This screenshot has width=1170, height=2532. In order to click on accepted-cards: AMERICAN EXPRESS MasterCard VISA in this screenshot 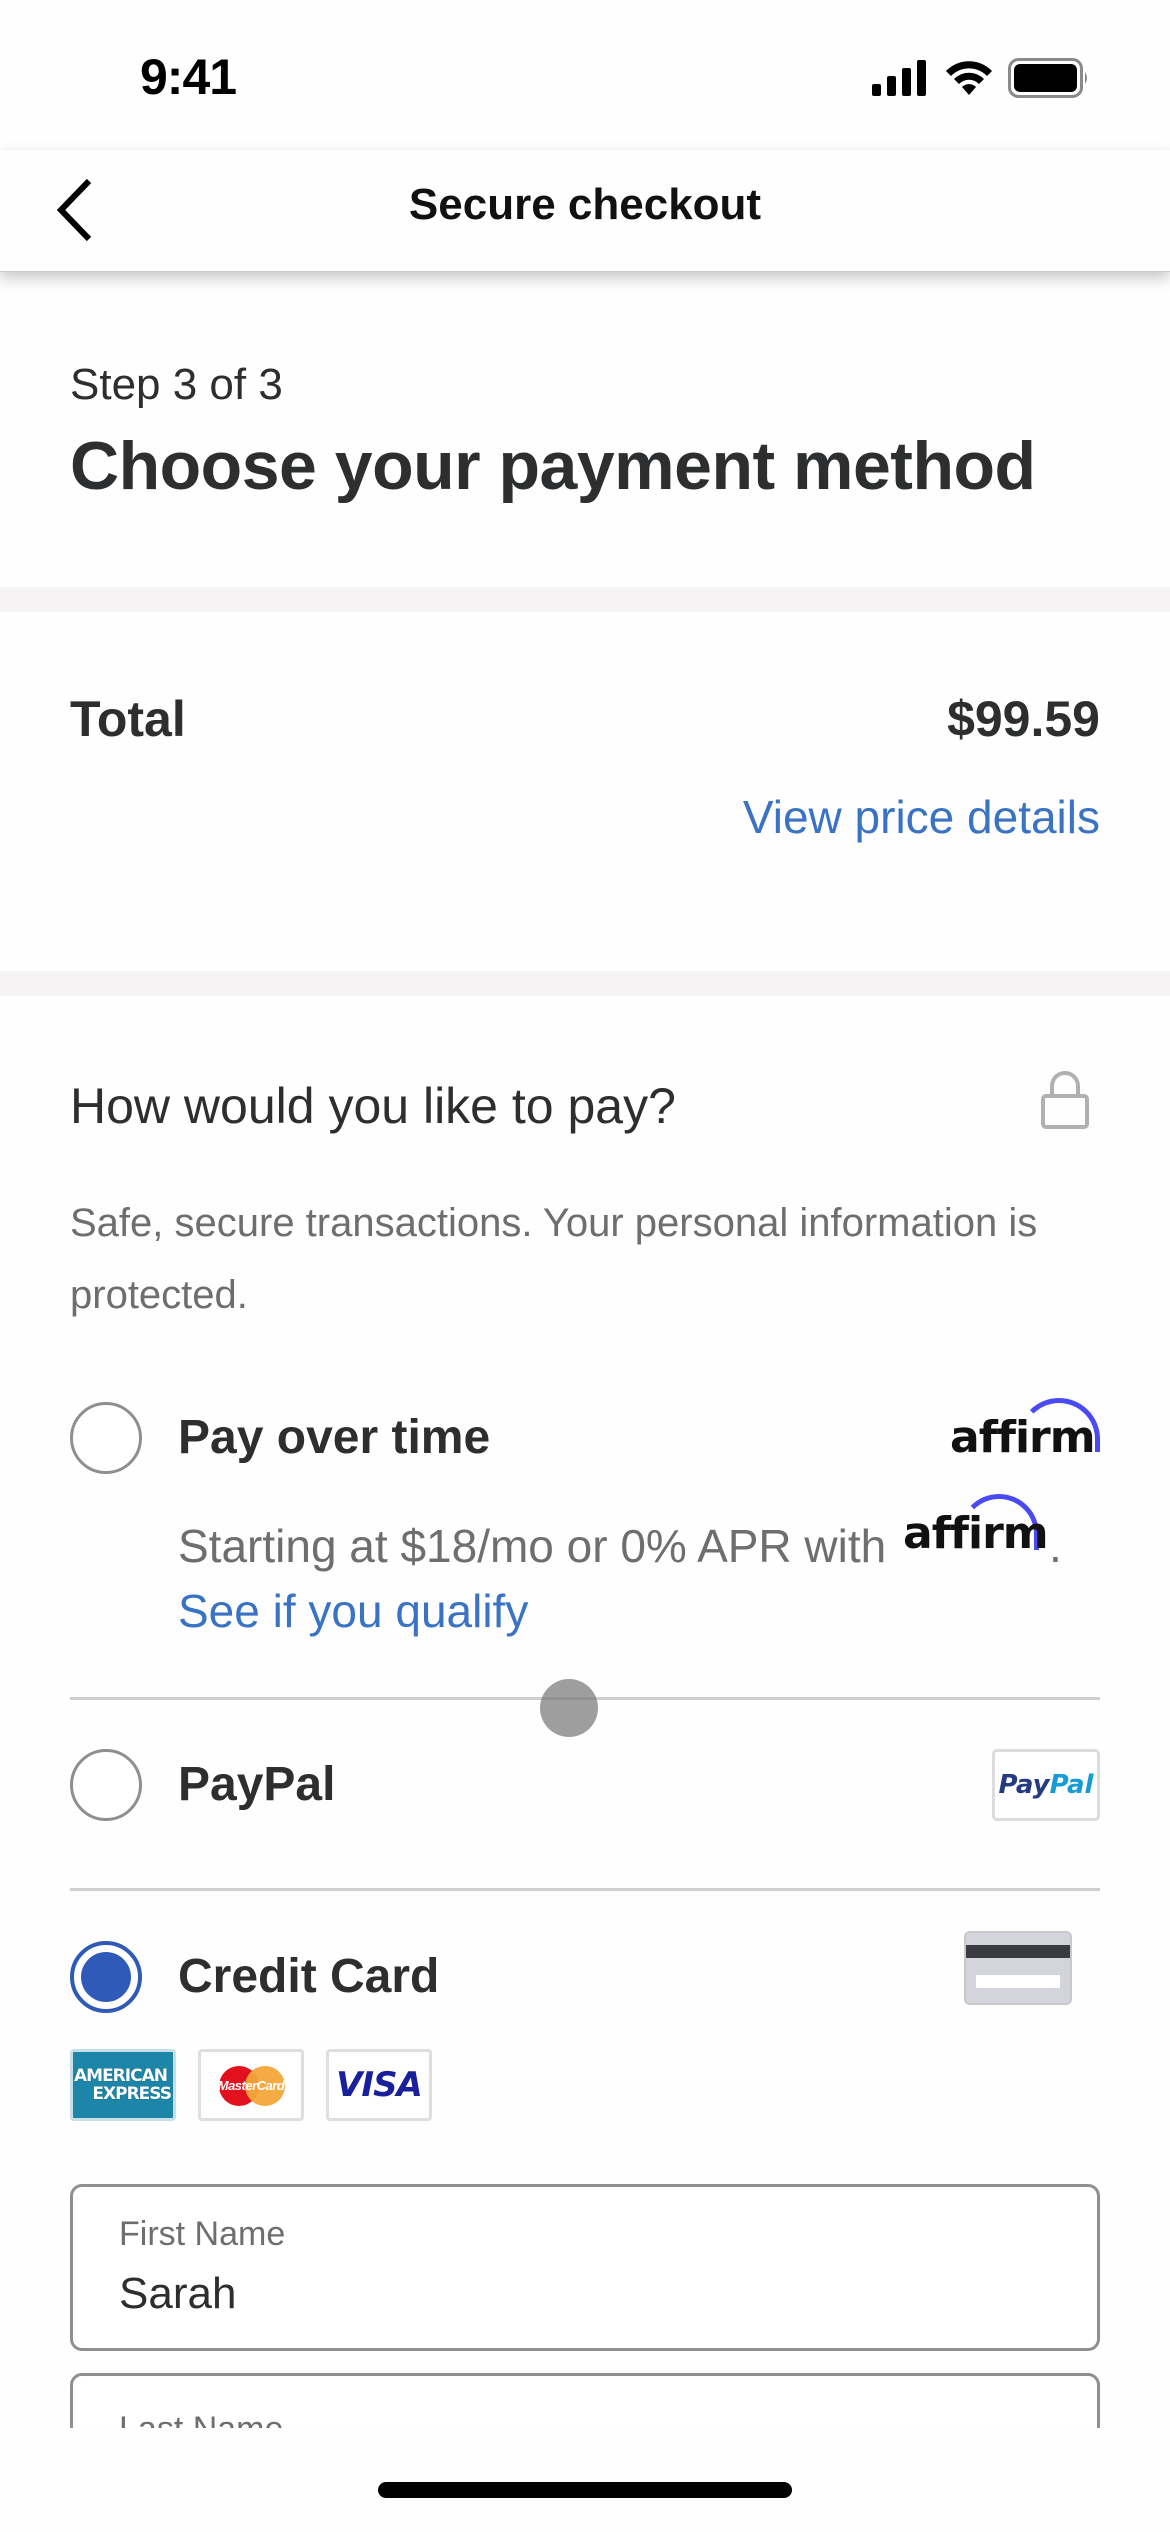, I will do `click(251, 2085)`.